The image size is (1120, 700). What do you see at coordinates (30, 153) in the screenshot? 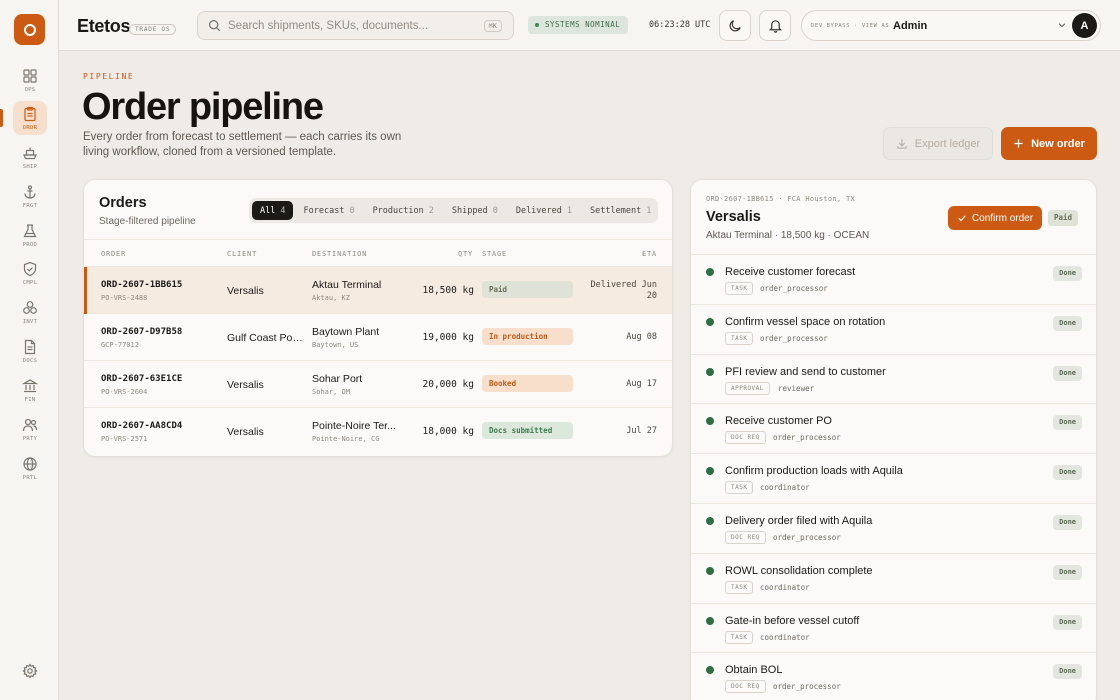
I see `ship-icon` at bounding box center [30, 153].